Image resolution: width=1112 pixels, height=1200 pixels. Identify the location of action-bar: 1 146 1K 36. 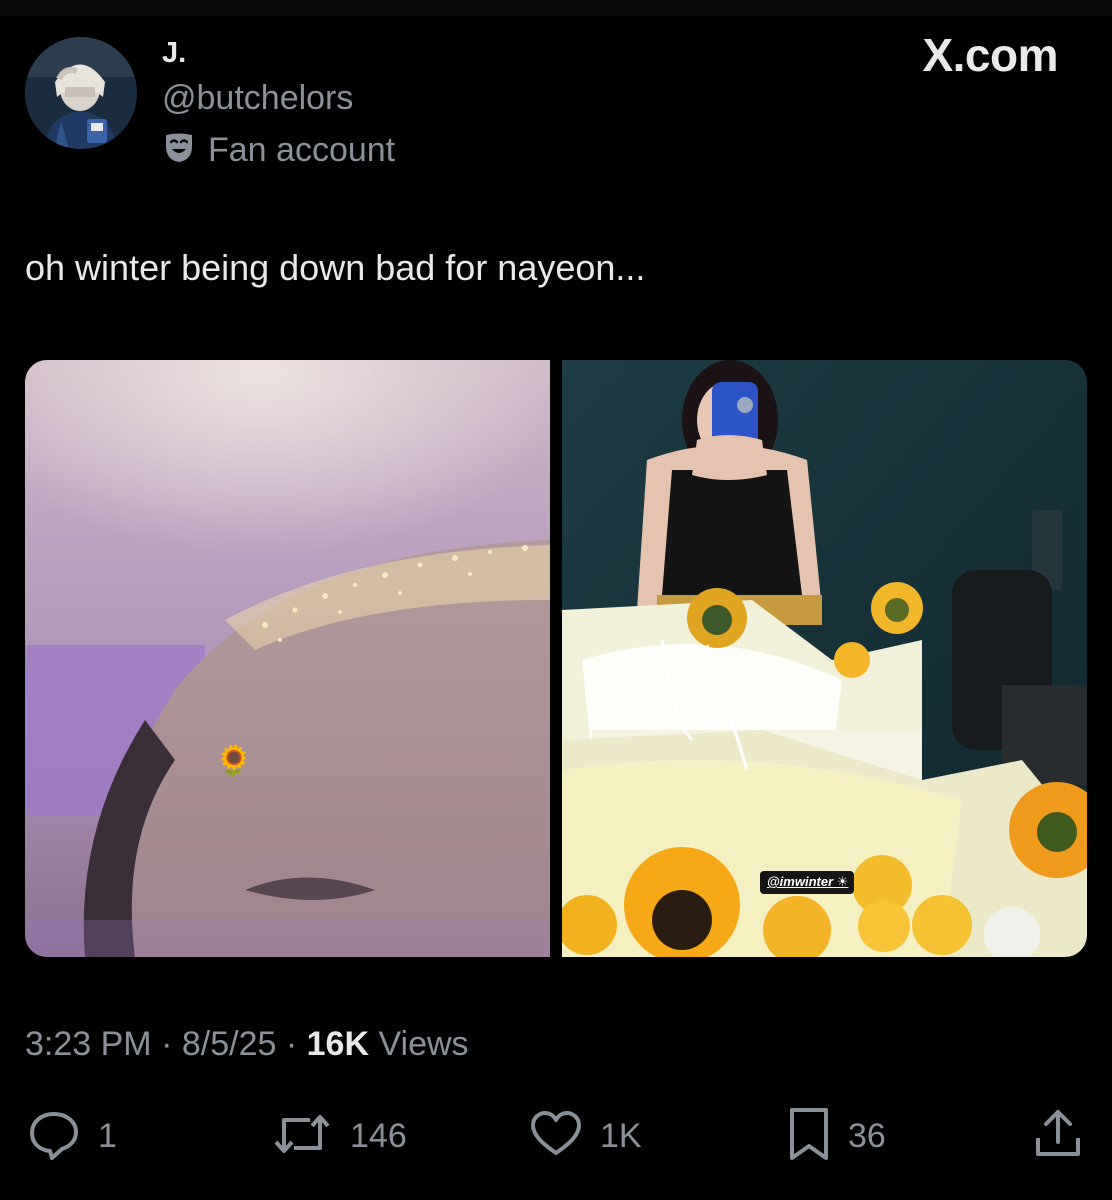
(556, 1136).